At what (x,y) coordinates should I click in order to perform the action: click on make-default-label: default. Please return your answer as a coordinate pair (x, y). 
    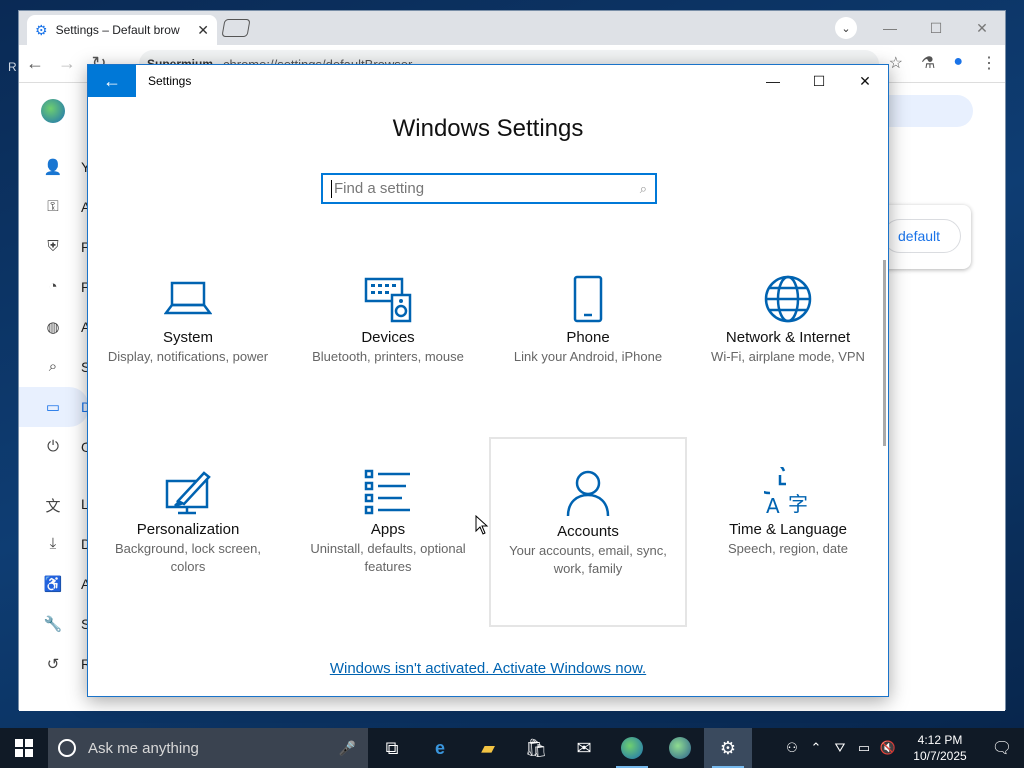
    Looking at the image, I should click on (919, 236).